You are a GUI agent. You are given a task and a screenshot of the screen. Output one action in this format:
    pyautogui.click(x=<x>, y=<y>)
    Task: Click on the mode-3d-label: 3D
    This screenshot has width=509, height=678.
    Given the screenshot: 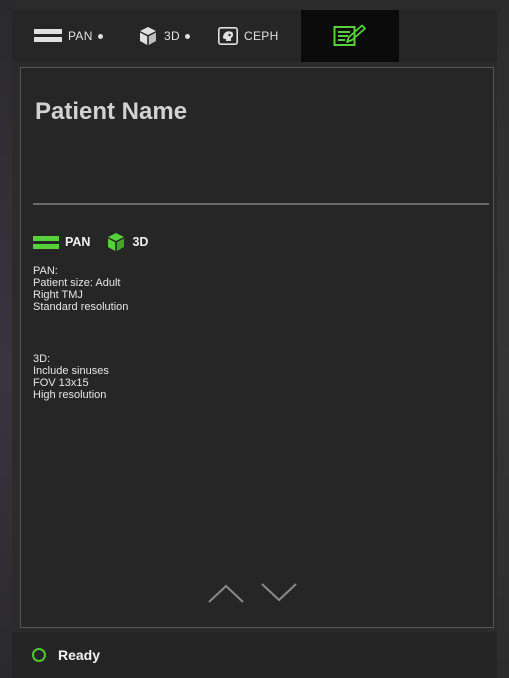 What is the action you would take?
    pyautogui.click(x=140, y=242)
    